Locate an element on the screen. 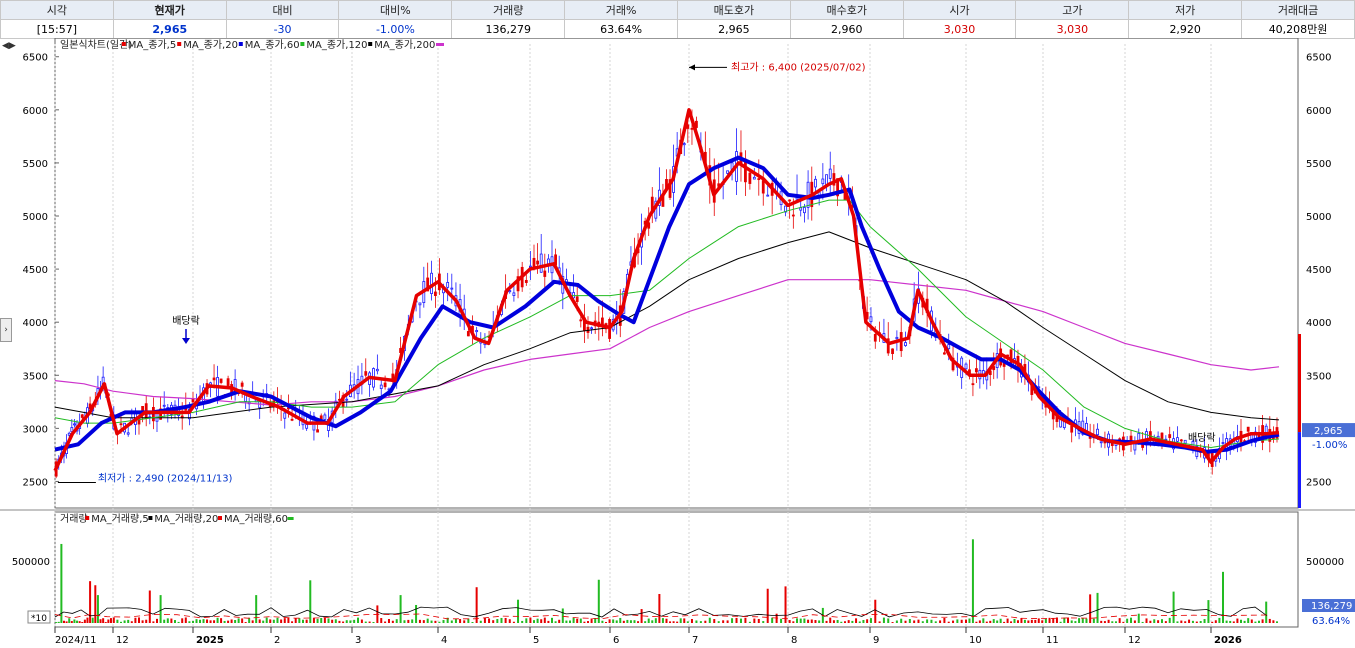 This screenshot has height=648, width=1355. price-tick-right: 2500 is located at coordinates (1318, 482).